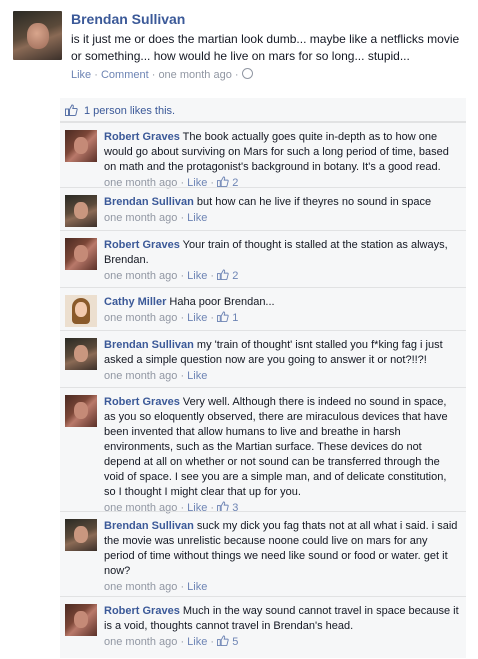 Image resolution: width=478 pixels, height=659 pixels. What do you see at coordinates (128, 19) in the screenshot?
I see `post-author-name: Brendan Sullivan` at bounding box center [128, 19].